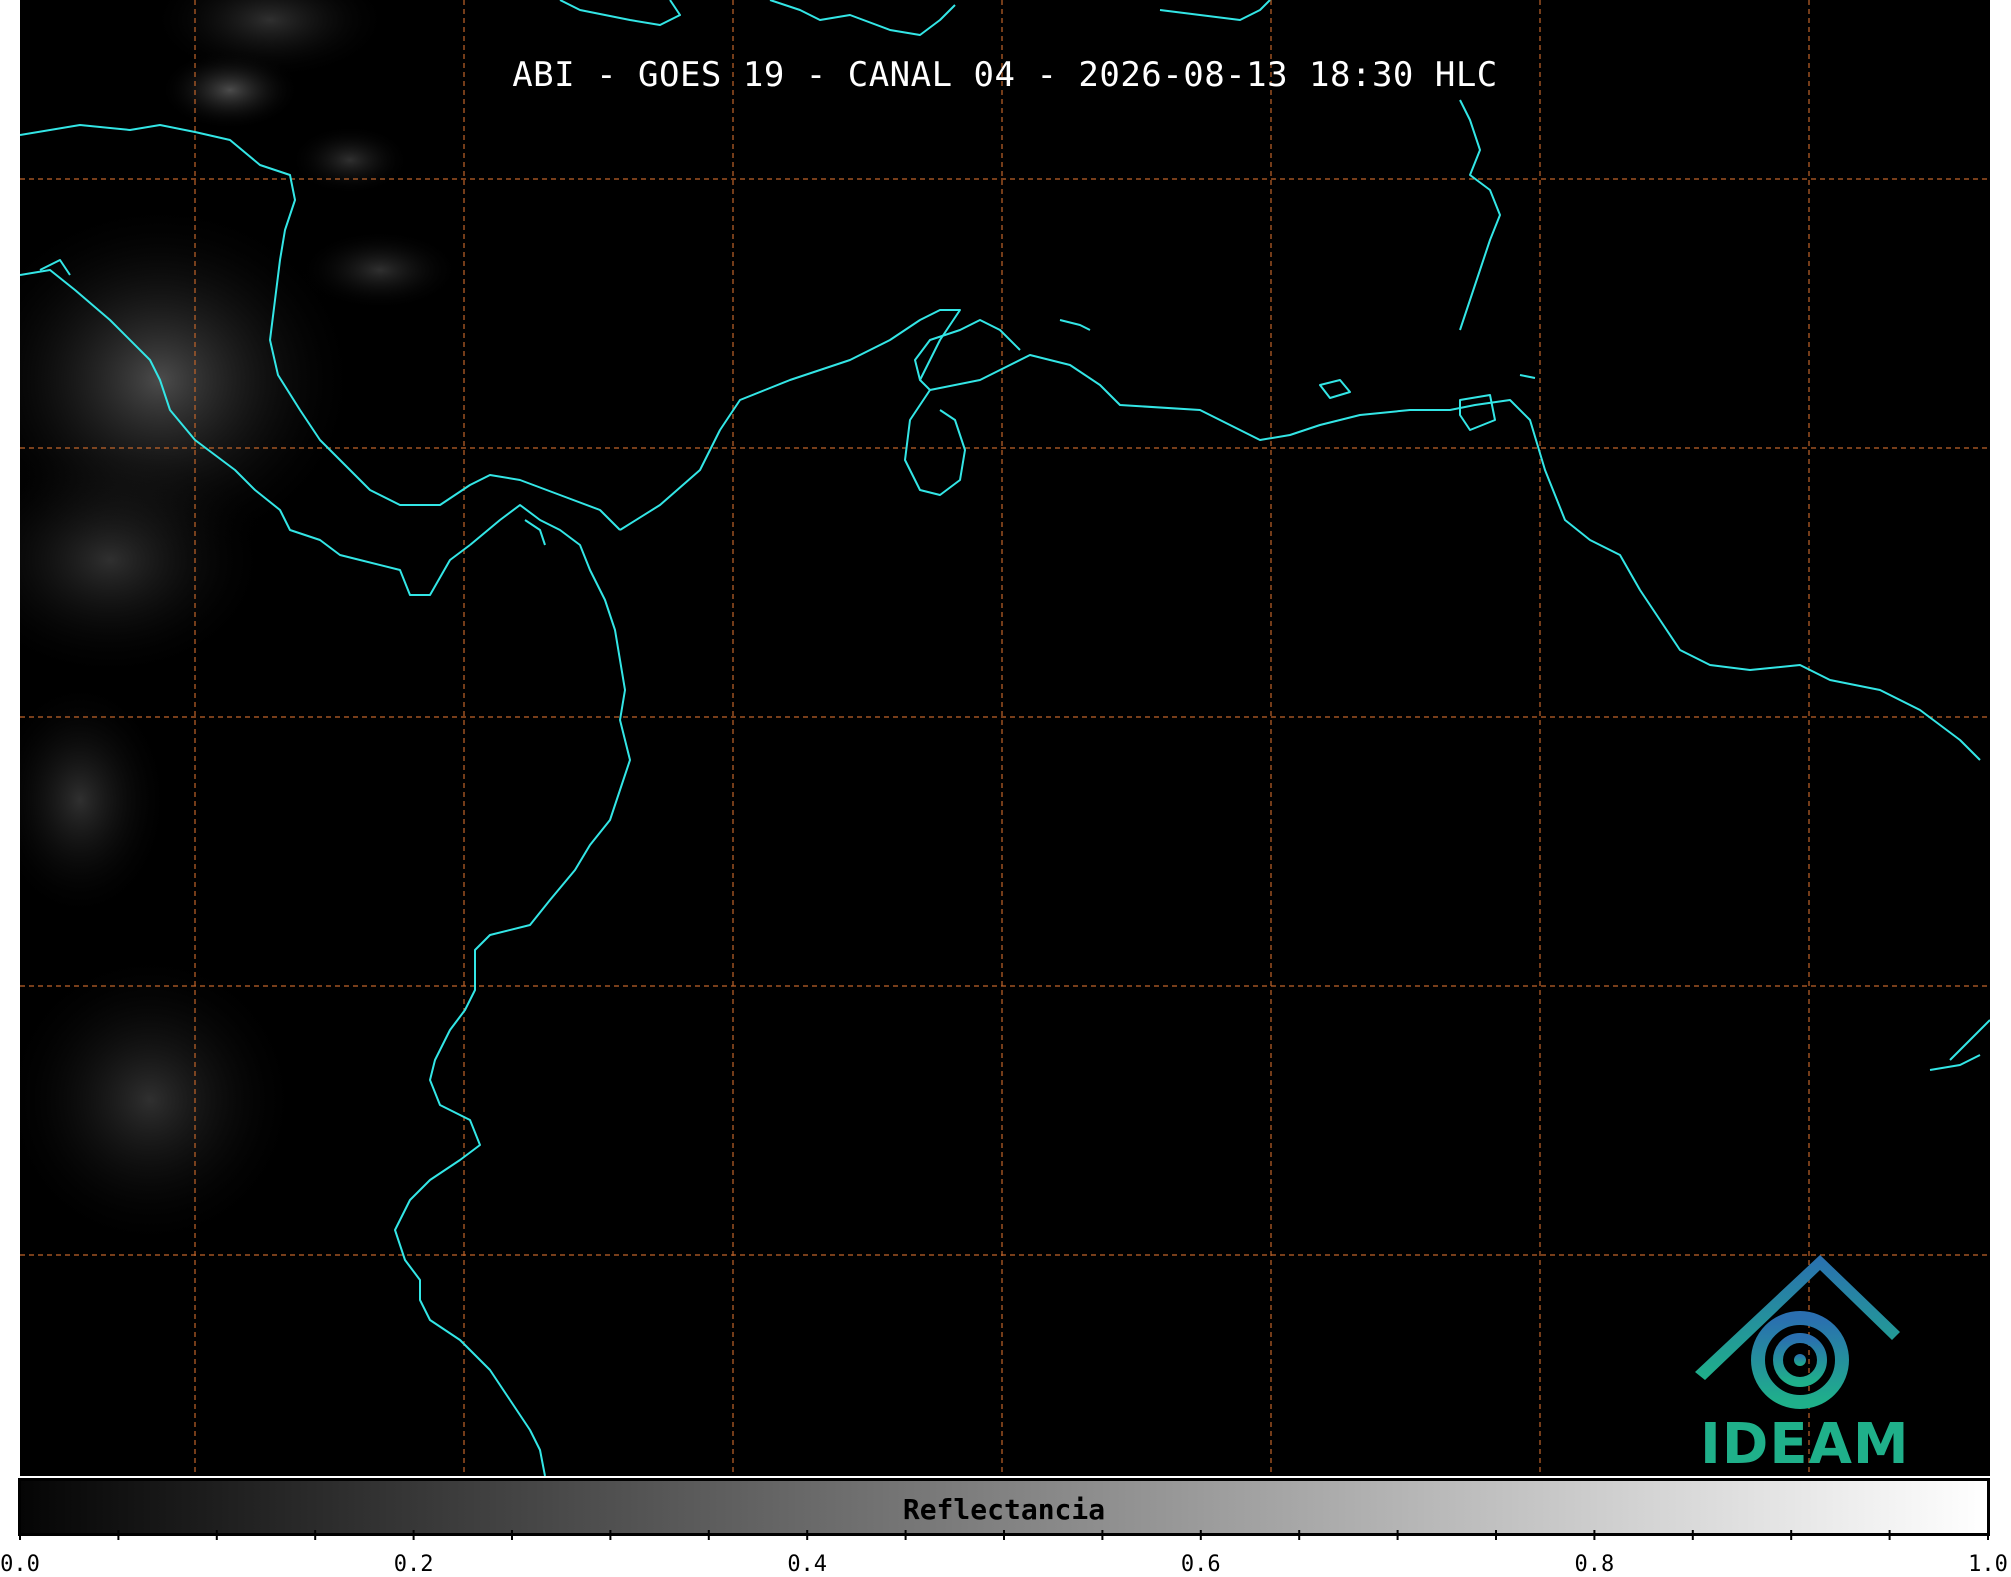 Image resolution: width=2011 pixels, height=1577 pixels. What do you see at coordinates (807, 1564) in the screenshot?
I see `colorbar-tick-label: 0.4` at bounding box center [807, 1564].